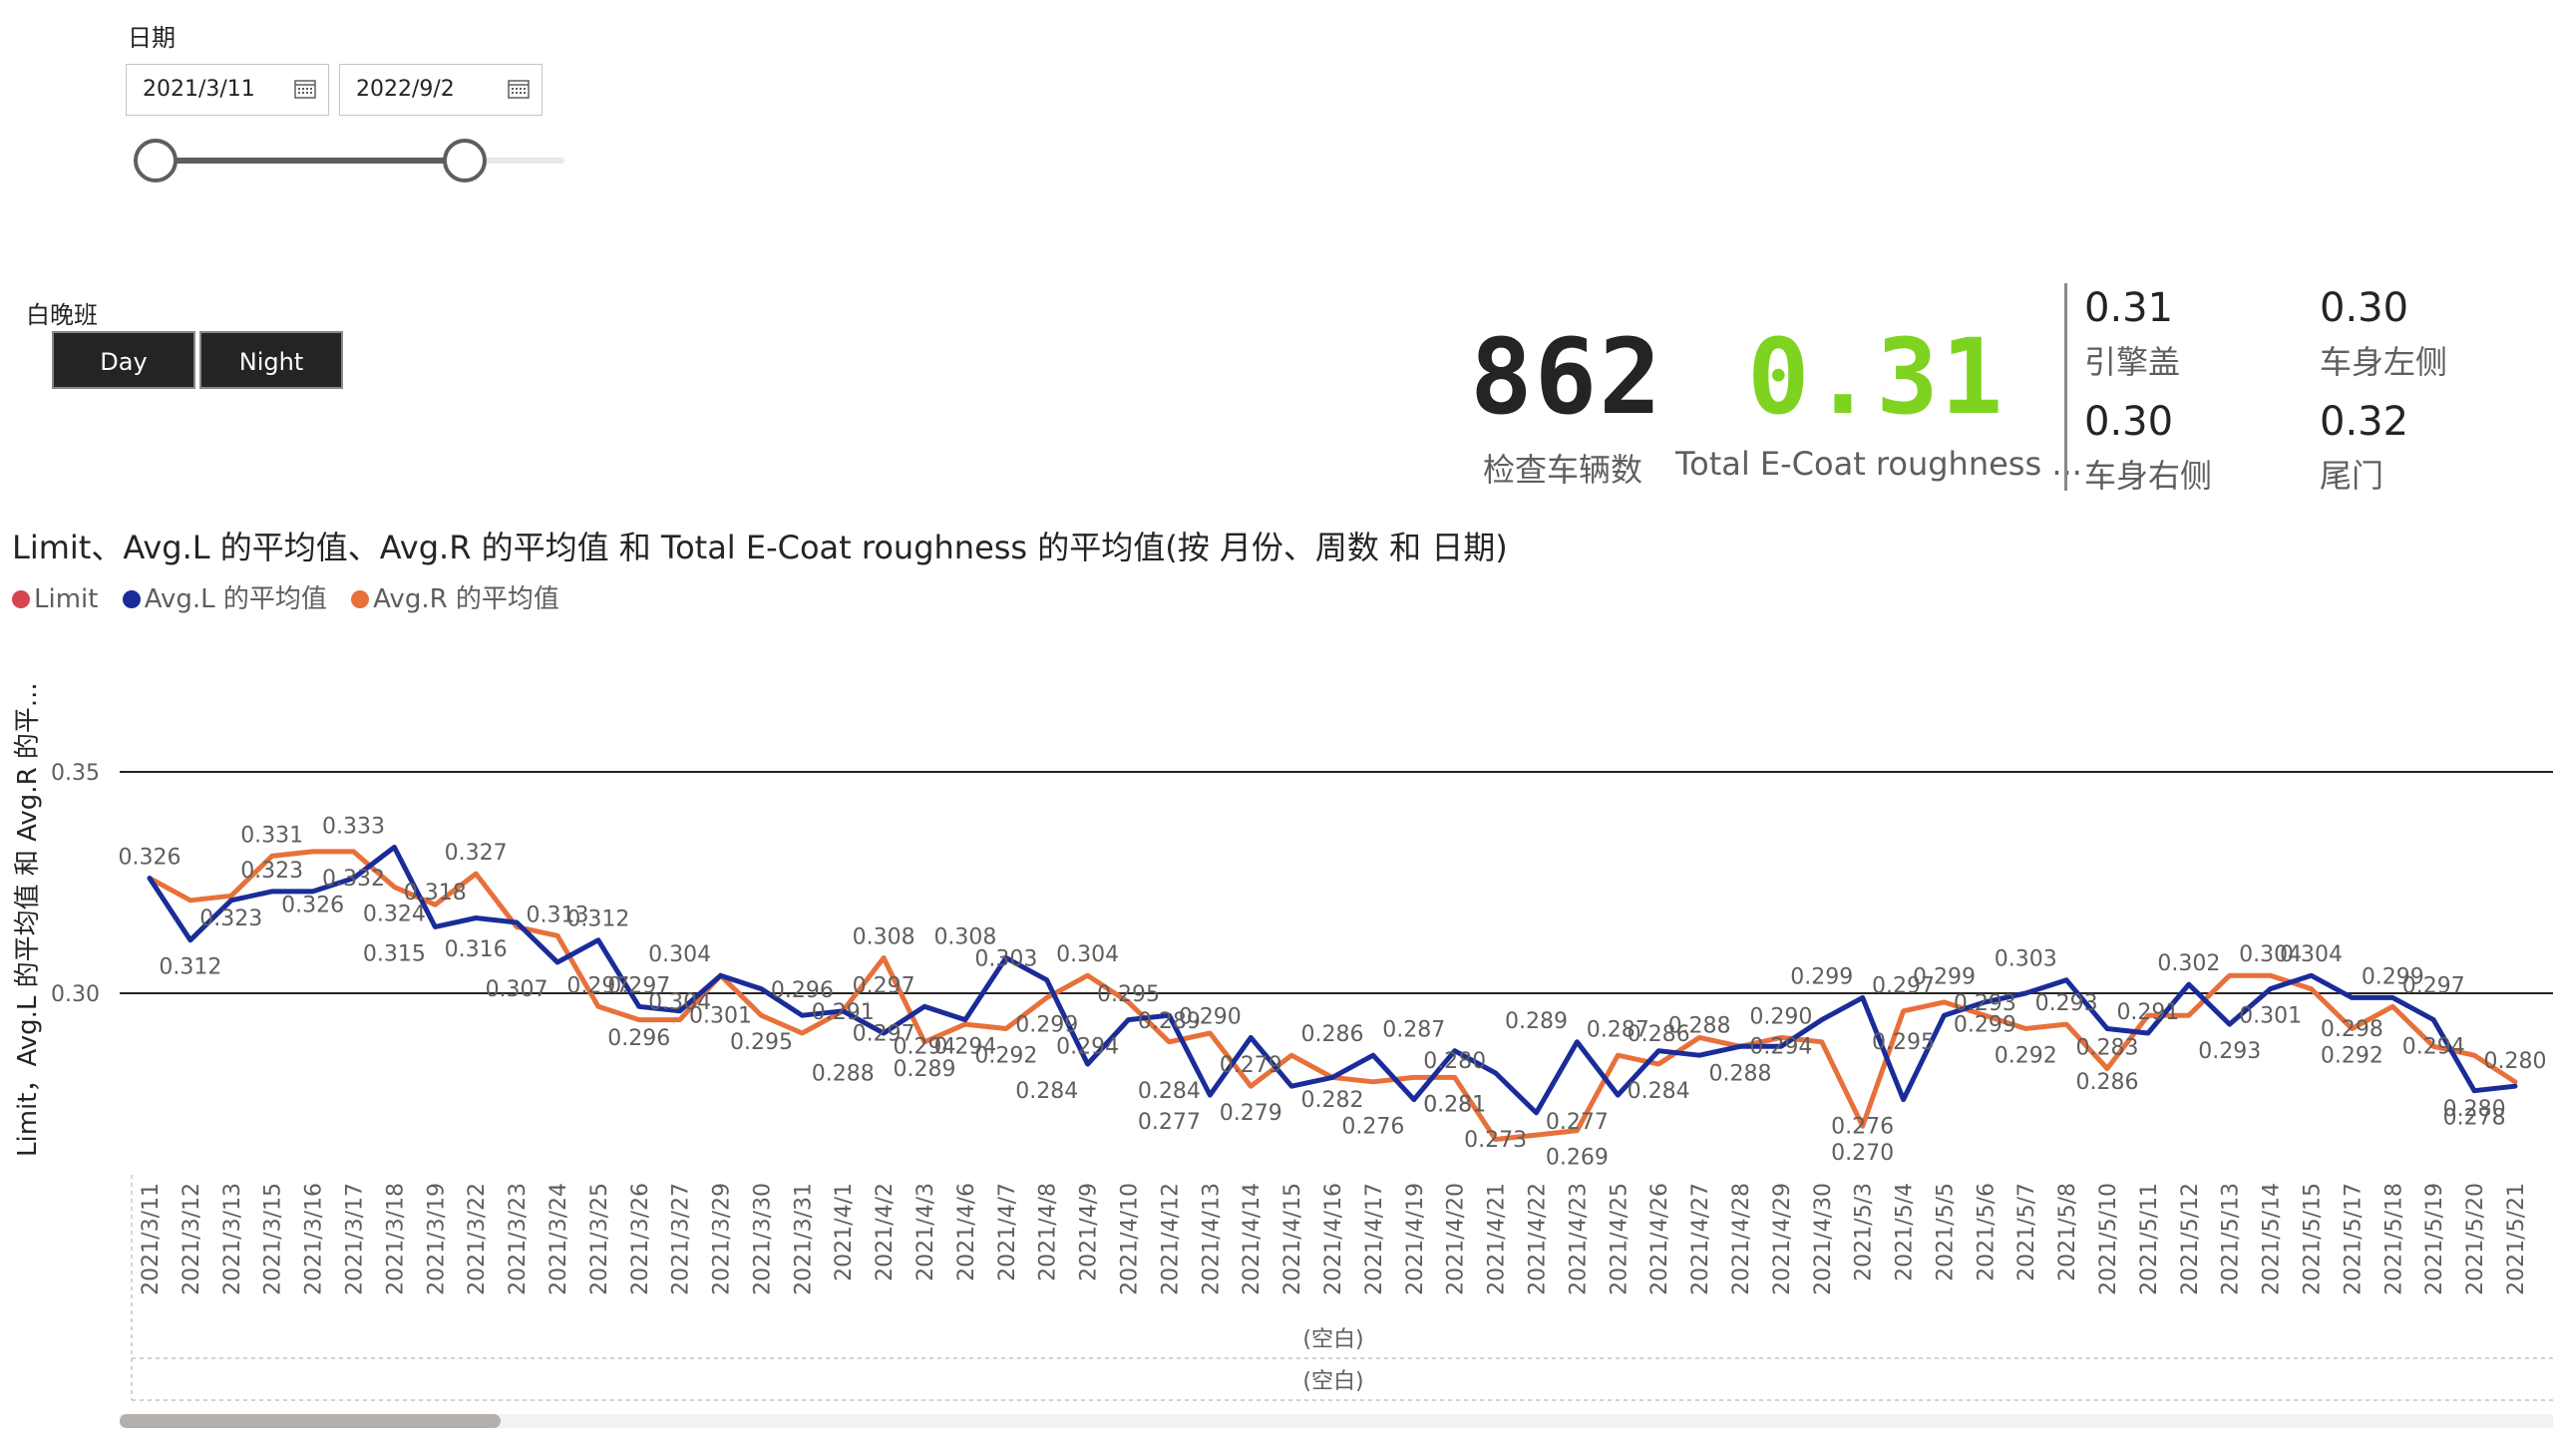  Describe the element at coordinates (638, 1038) in the screenshot. I see `data-label: 0.296` at that location.